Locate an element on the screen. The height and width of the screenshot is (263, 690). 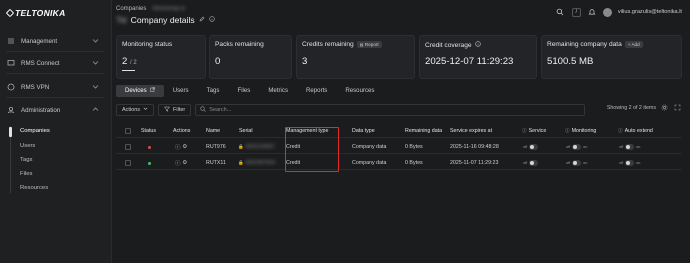
card-credit-coverage: Credit coverage 2025-12-07 11:29:23 is located at coordinates (478, 57).